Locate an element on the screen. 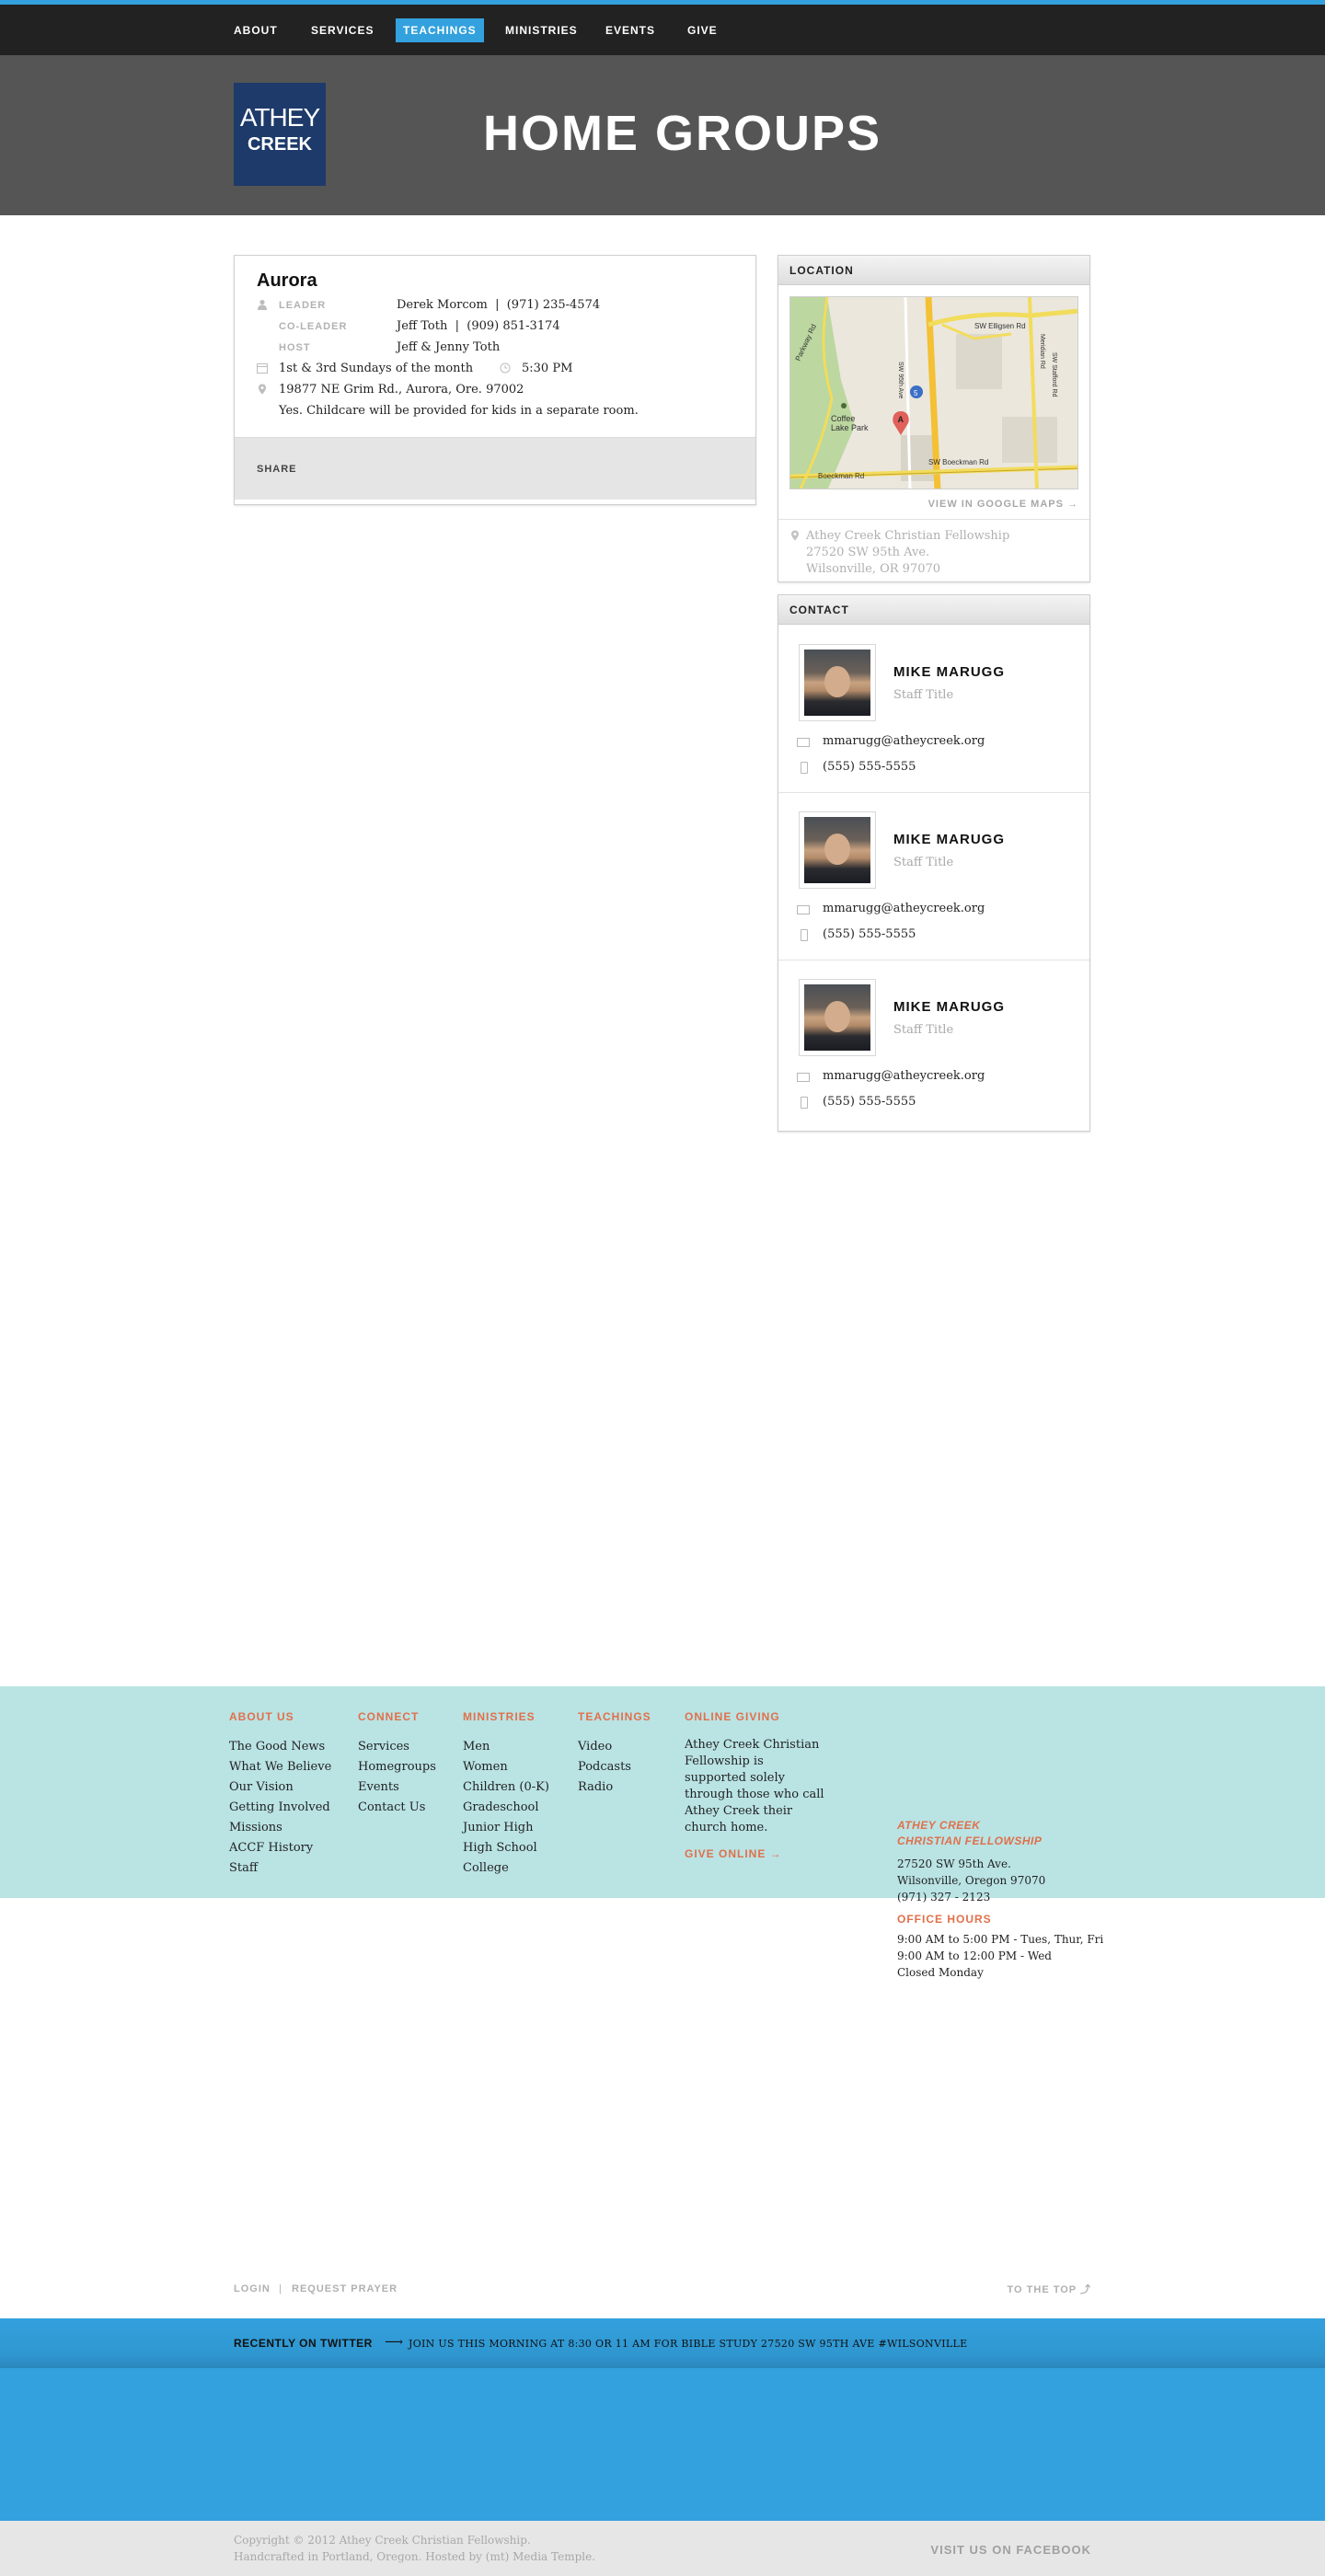 The height and width of the screenshot is (2576, 1325). park-icon is located at coordinates (844, 405).